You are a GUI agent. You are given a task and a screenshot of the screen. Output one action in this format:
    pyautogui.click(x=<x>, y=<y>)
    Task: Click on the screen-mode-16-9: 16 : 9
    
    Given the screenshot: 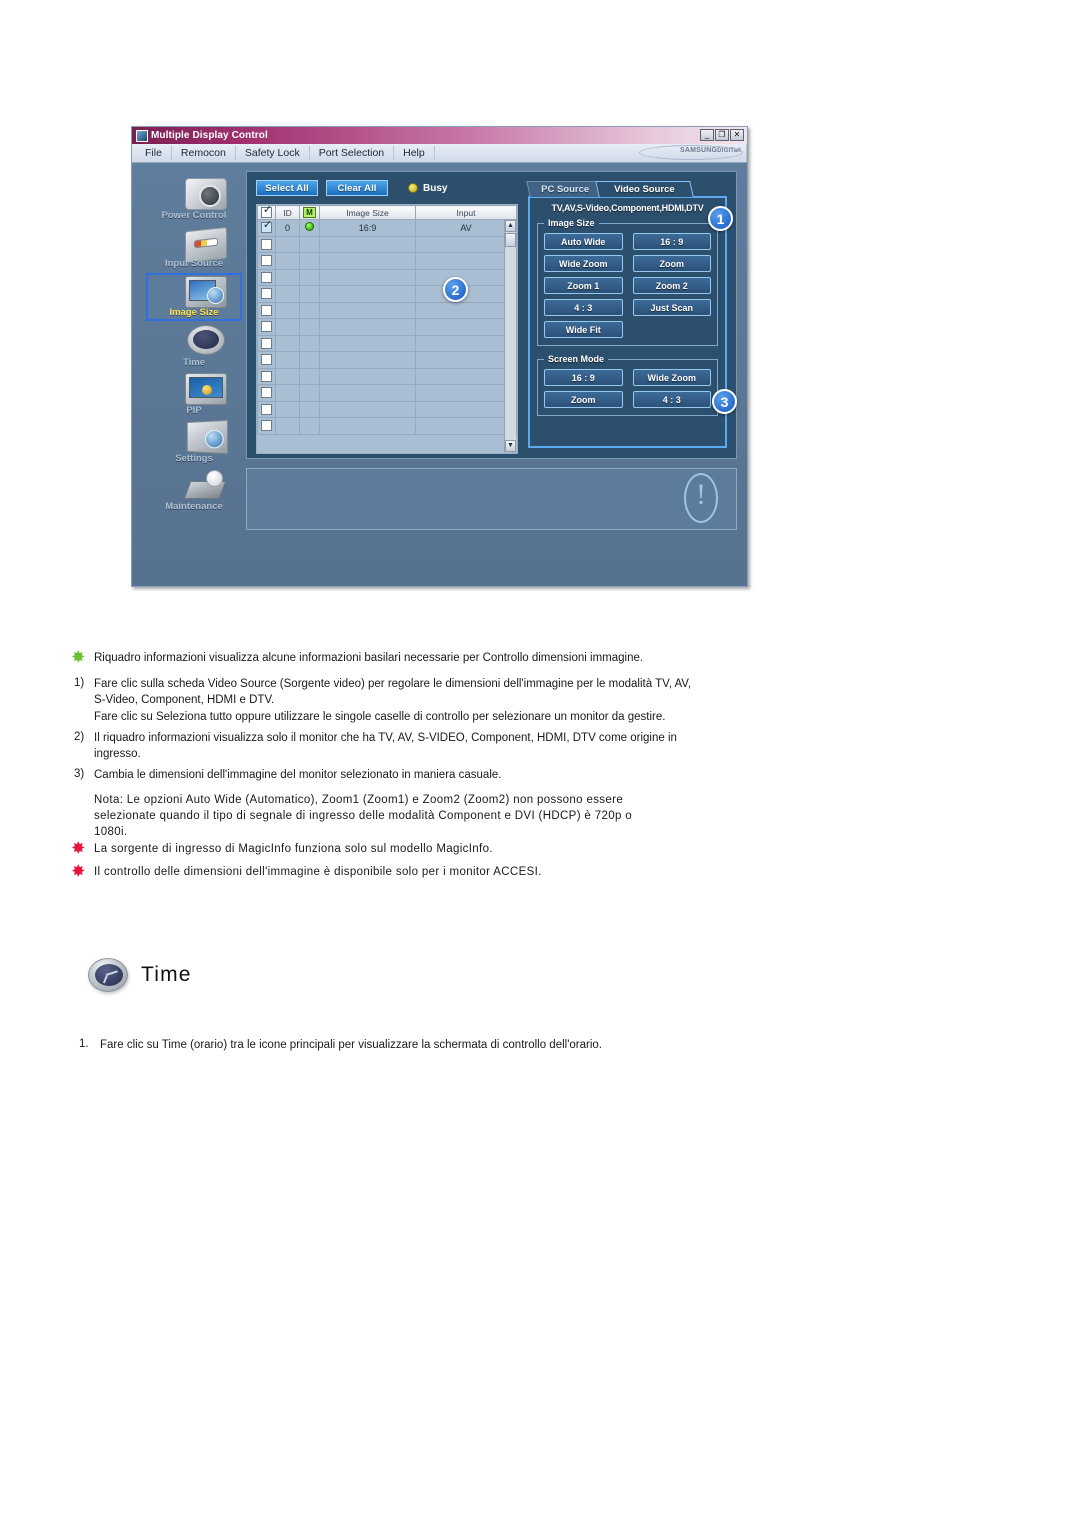 What is the action you would take?
    pyautogui.click(x=583, y=377)
    